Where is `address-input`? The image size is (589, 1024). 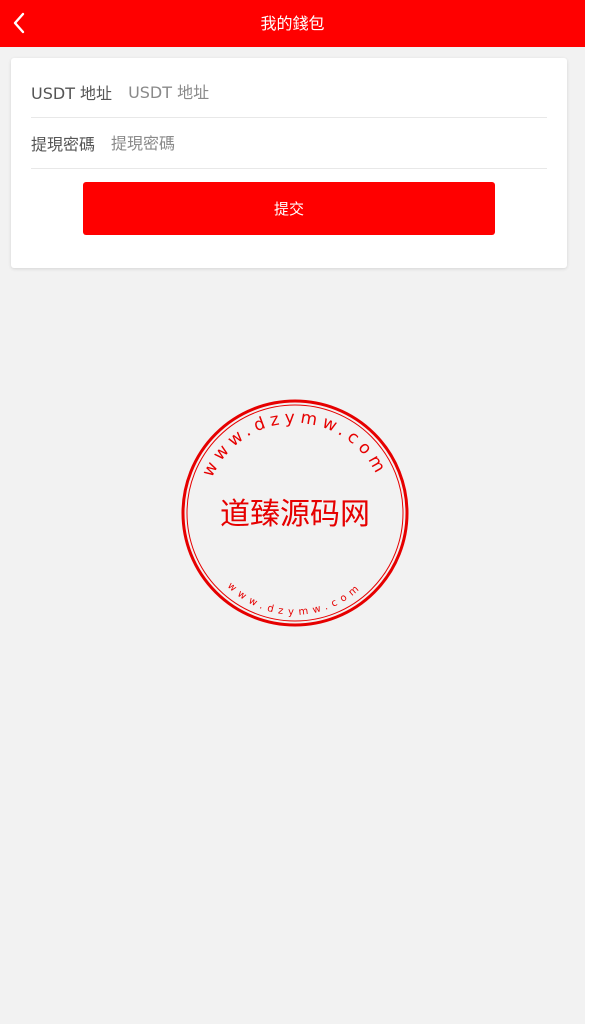 address-input is located at coordinates (337, 92).